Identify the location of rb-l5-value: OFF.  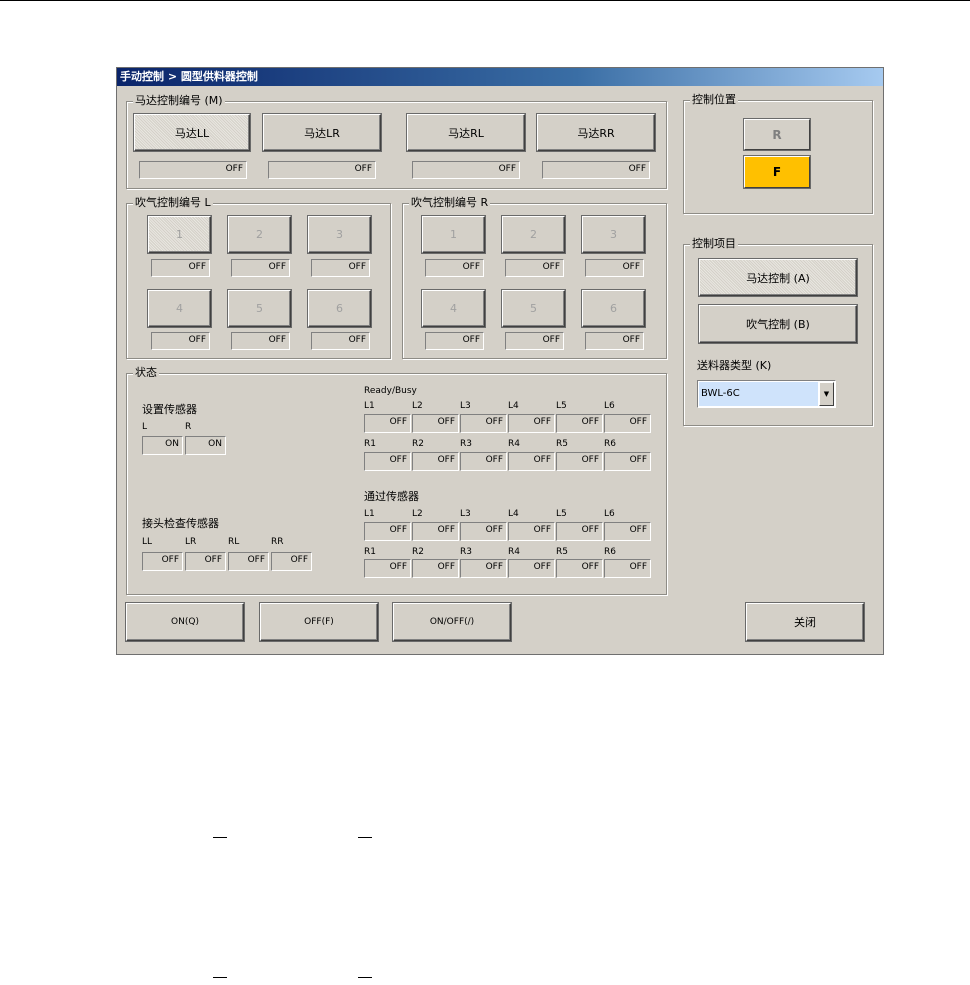
(579, 423).